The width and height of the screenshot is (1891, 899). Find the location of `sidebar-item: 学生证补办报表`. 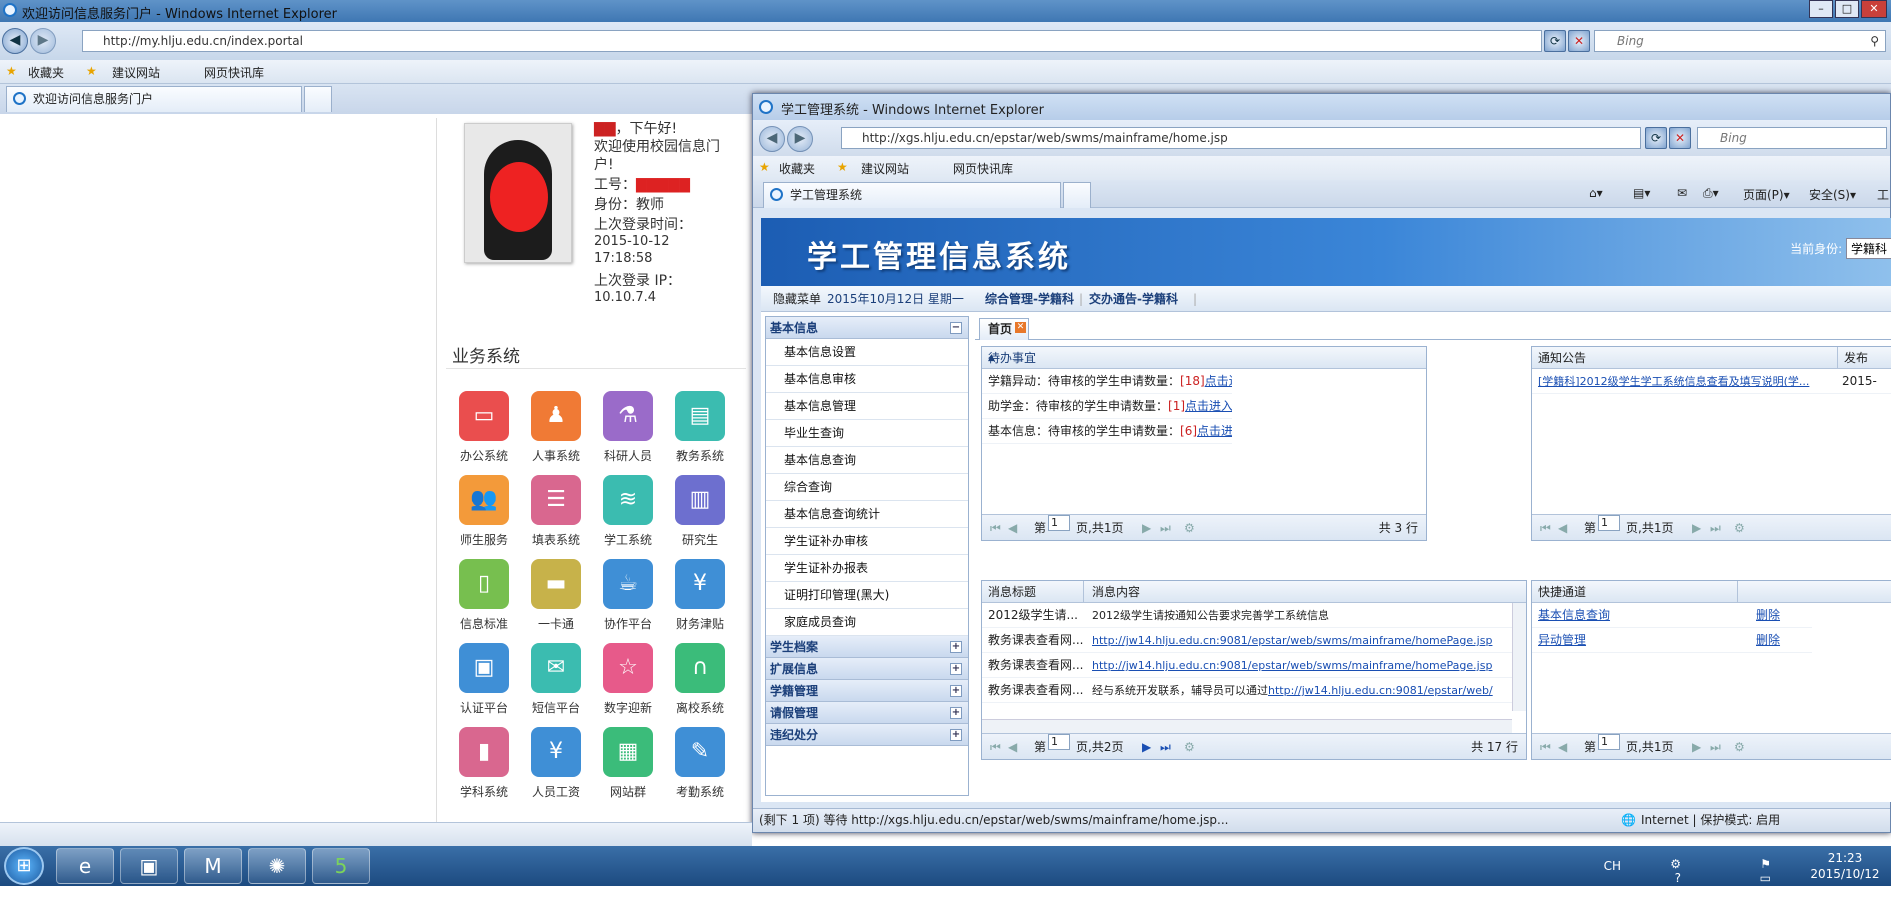

sidebar-item: 学生证补办报表 is located at coordinates (867, 568).